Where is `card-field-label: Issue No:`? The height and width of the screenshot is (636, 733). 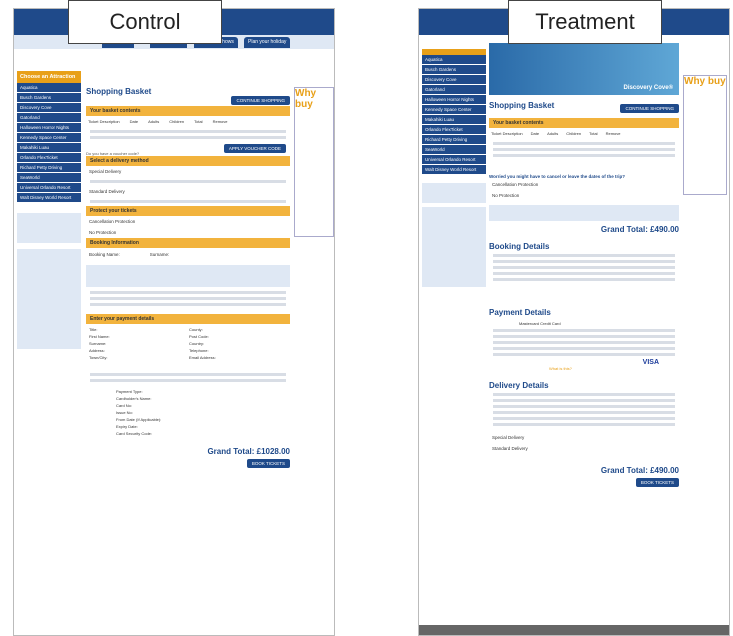
card-field-label: Issue No: is located at coordinates (124, 412).